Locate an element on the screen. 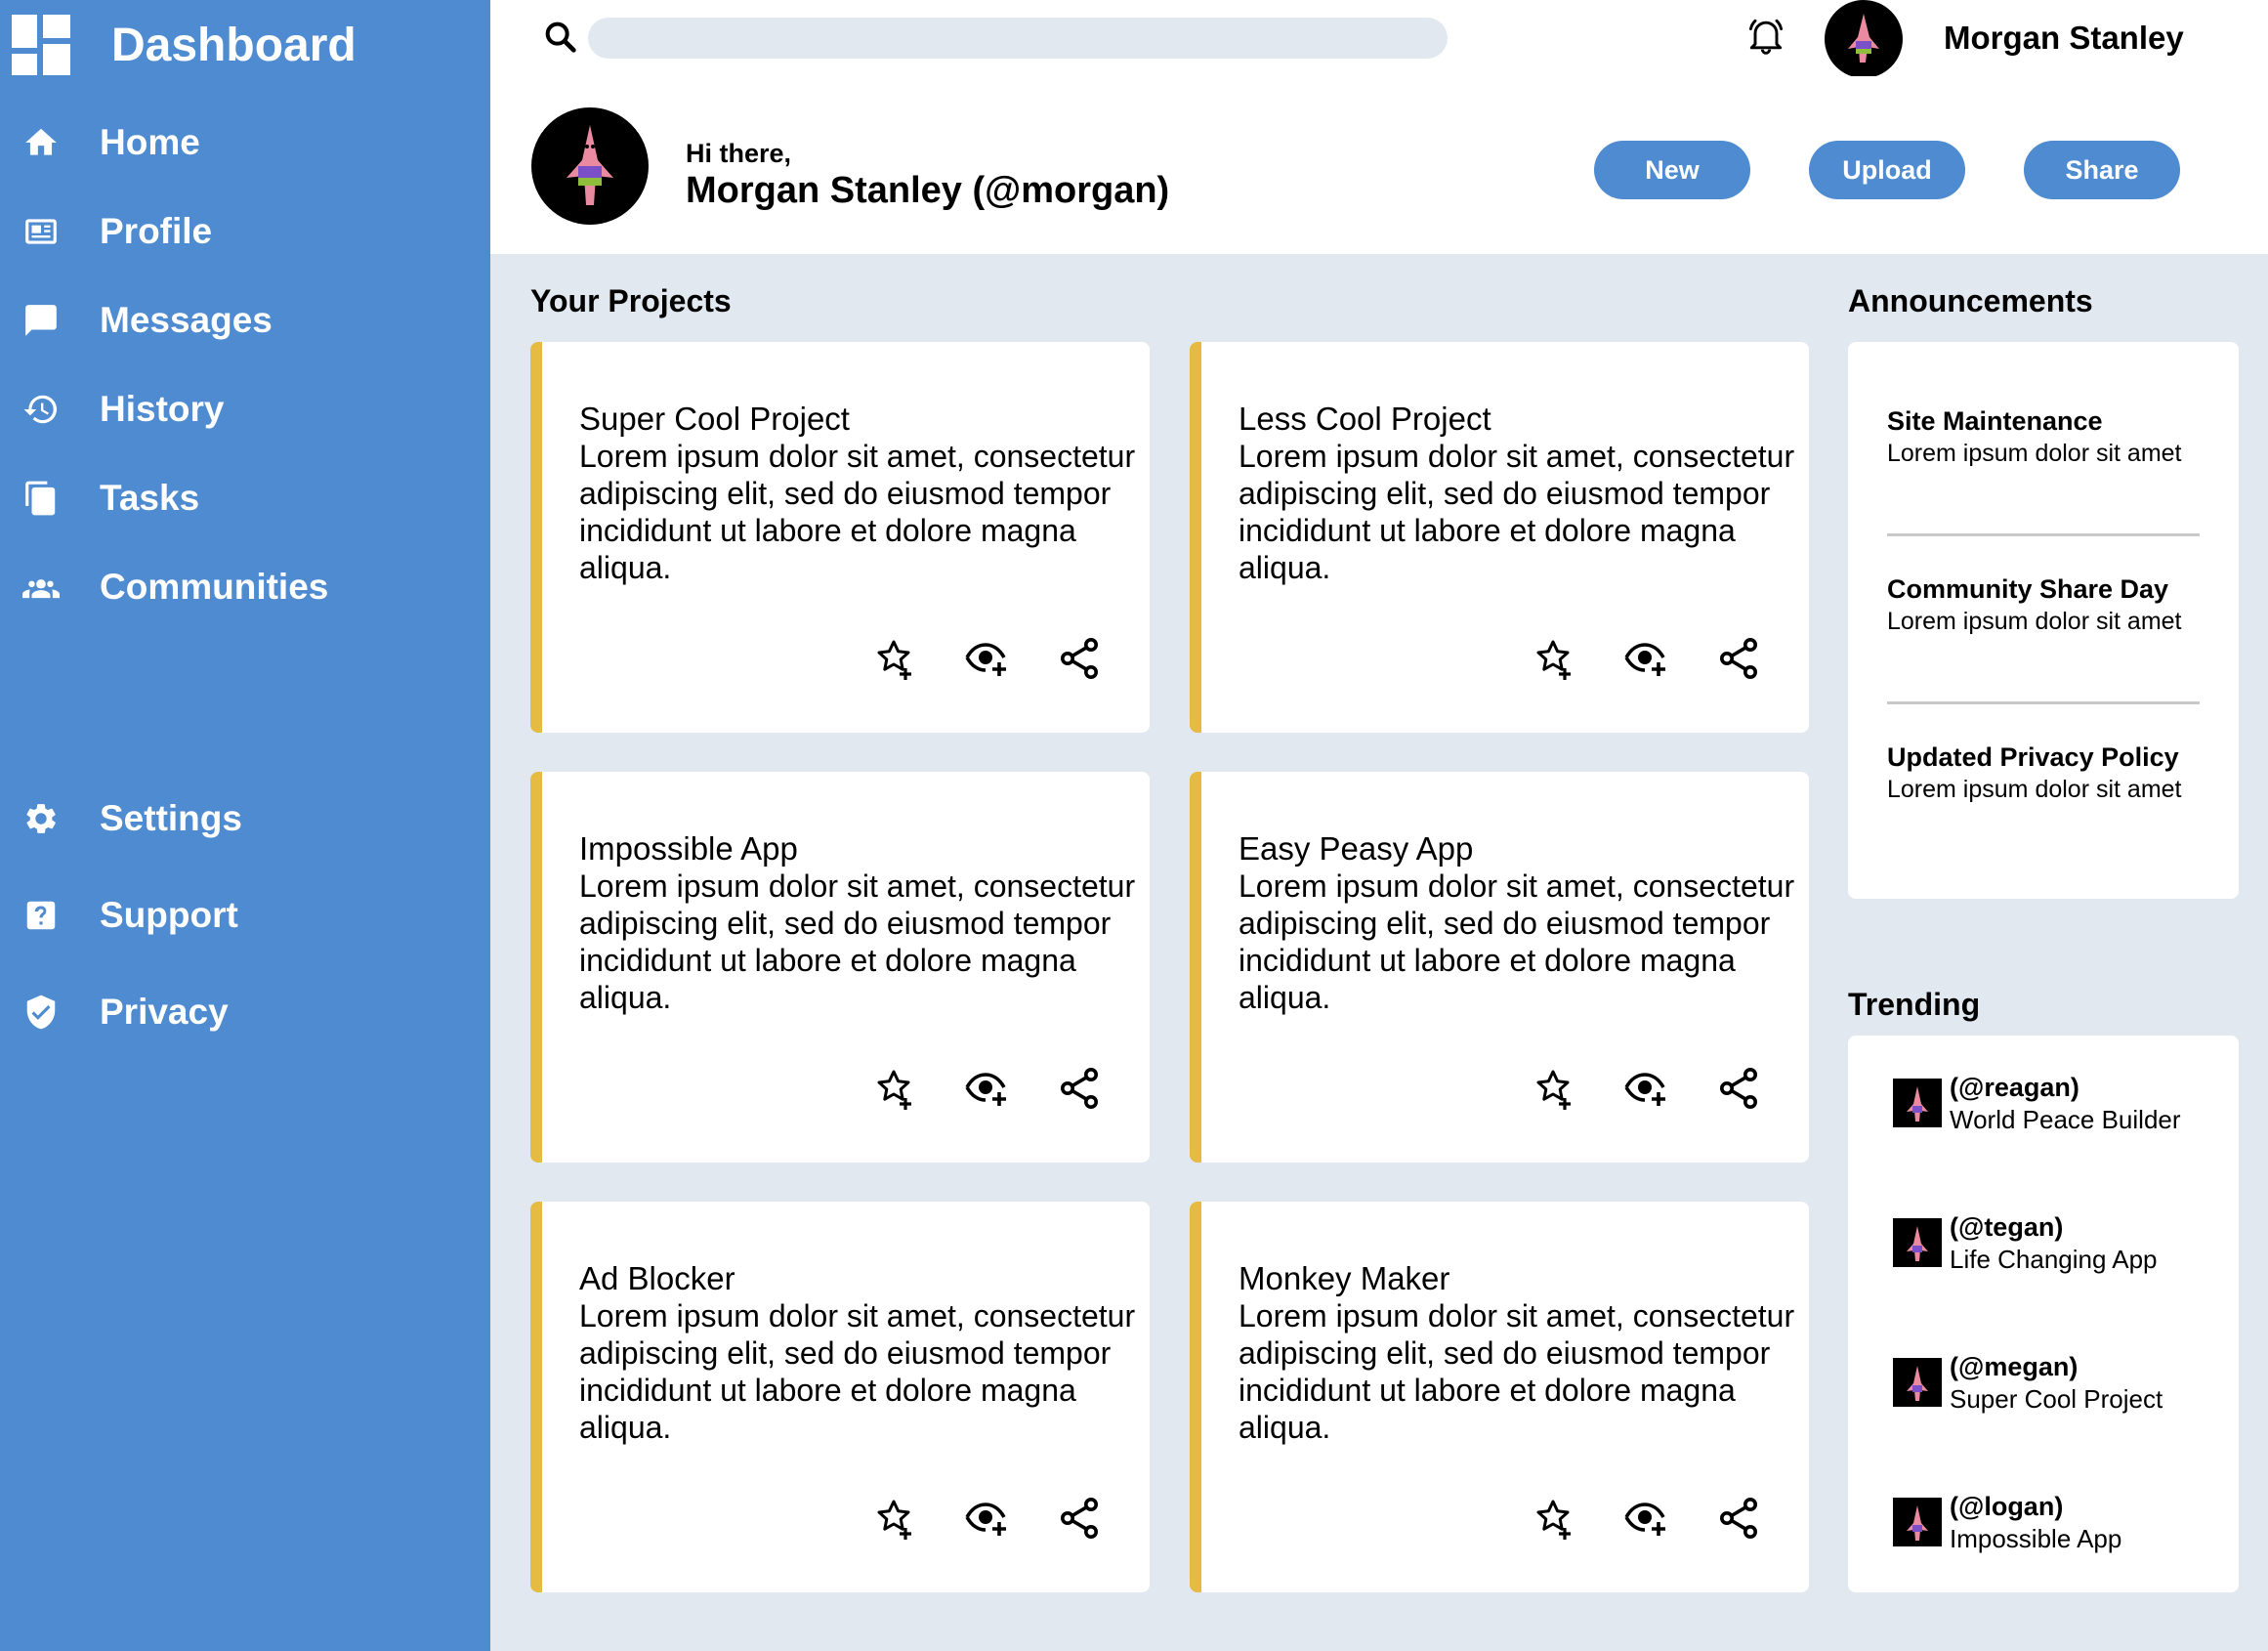  sidebar-item-history: History is located at coordinates (122, 409).